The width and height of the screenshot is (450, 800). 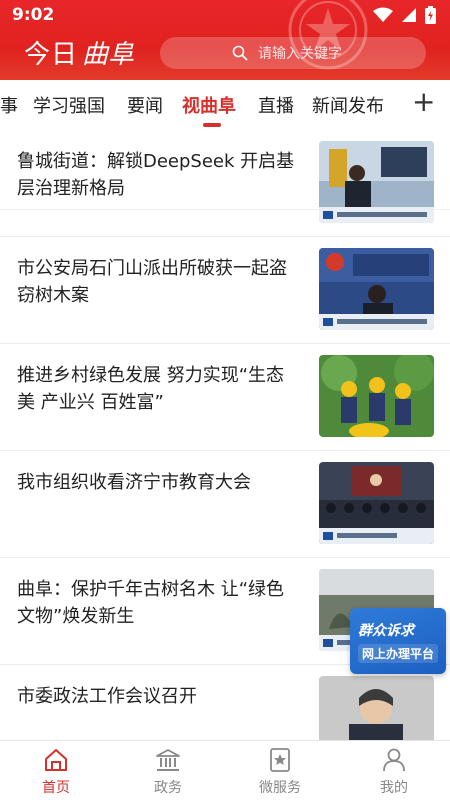 What do you see at coordinates (212, 125) in the screenshot?
I see `active-tab-indicator` at bounding box center [212, 125].